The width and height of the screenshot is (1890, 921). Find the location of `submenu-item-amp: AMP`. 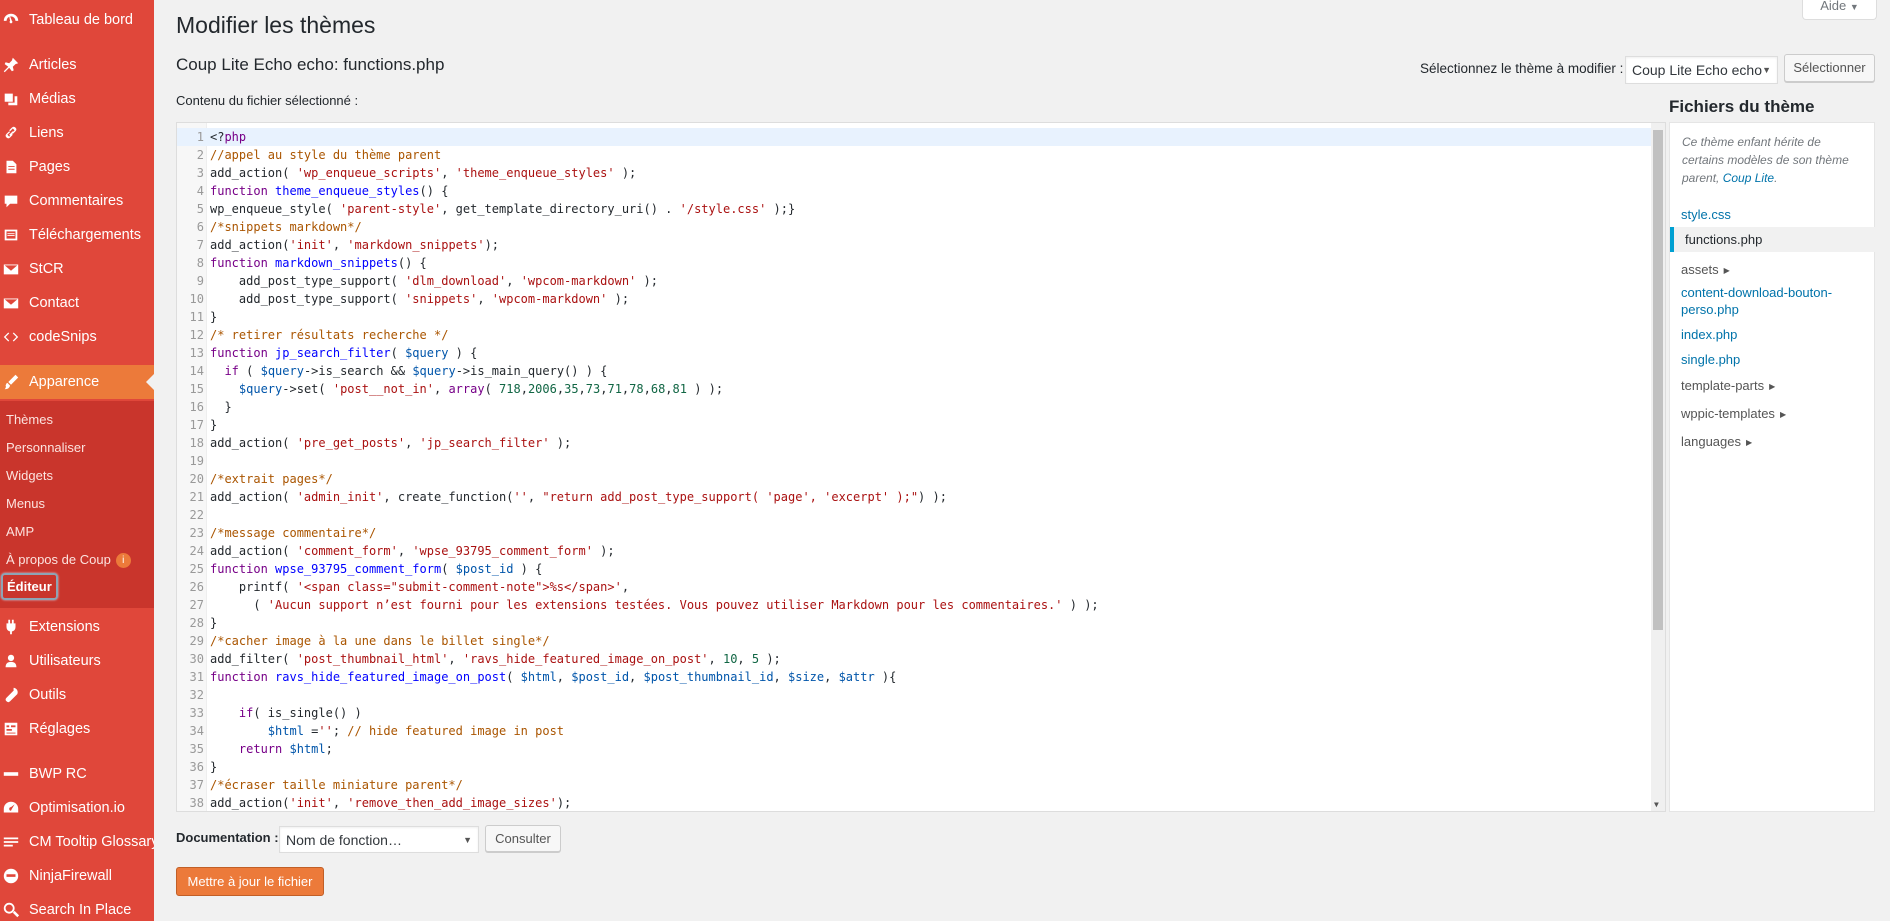

submenu-item-amp: AMP is located at coordinates (20, 531).